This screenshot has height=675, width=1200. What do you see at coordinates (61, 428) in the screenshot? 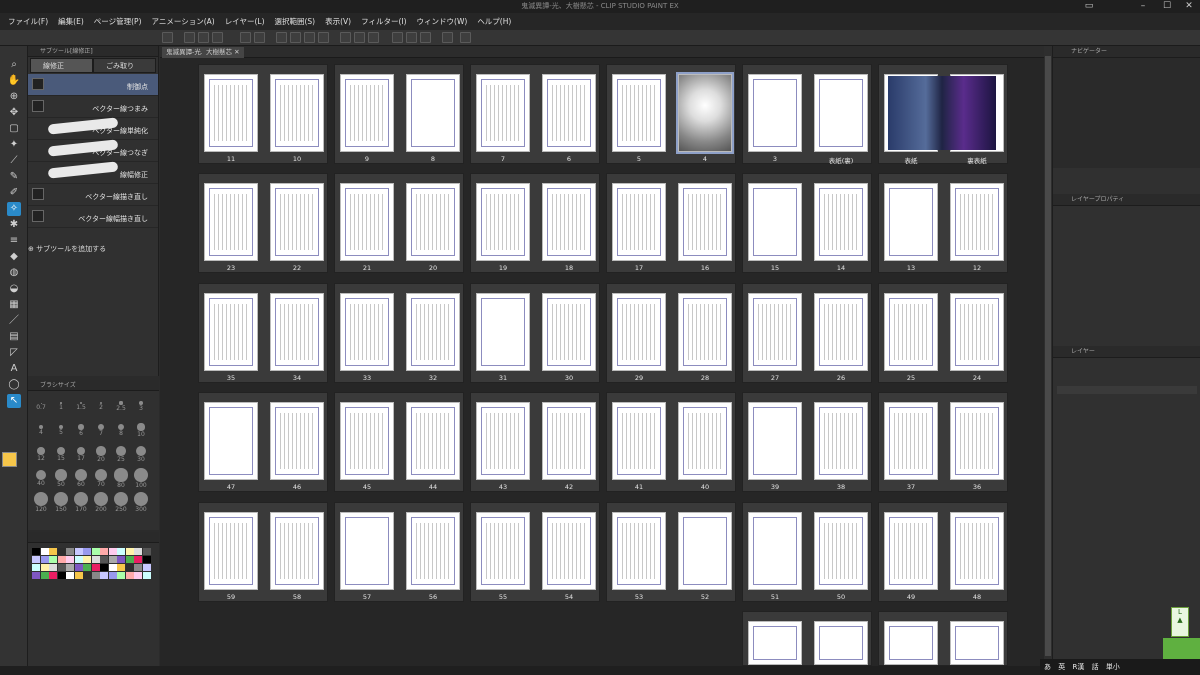
I see `brush-size-option: 5` at bounding box center [61, 428].